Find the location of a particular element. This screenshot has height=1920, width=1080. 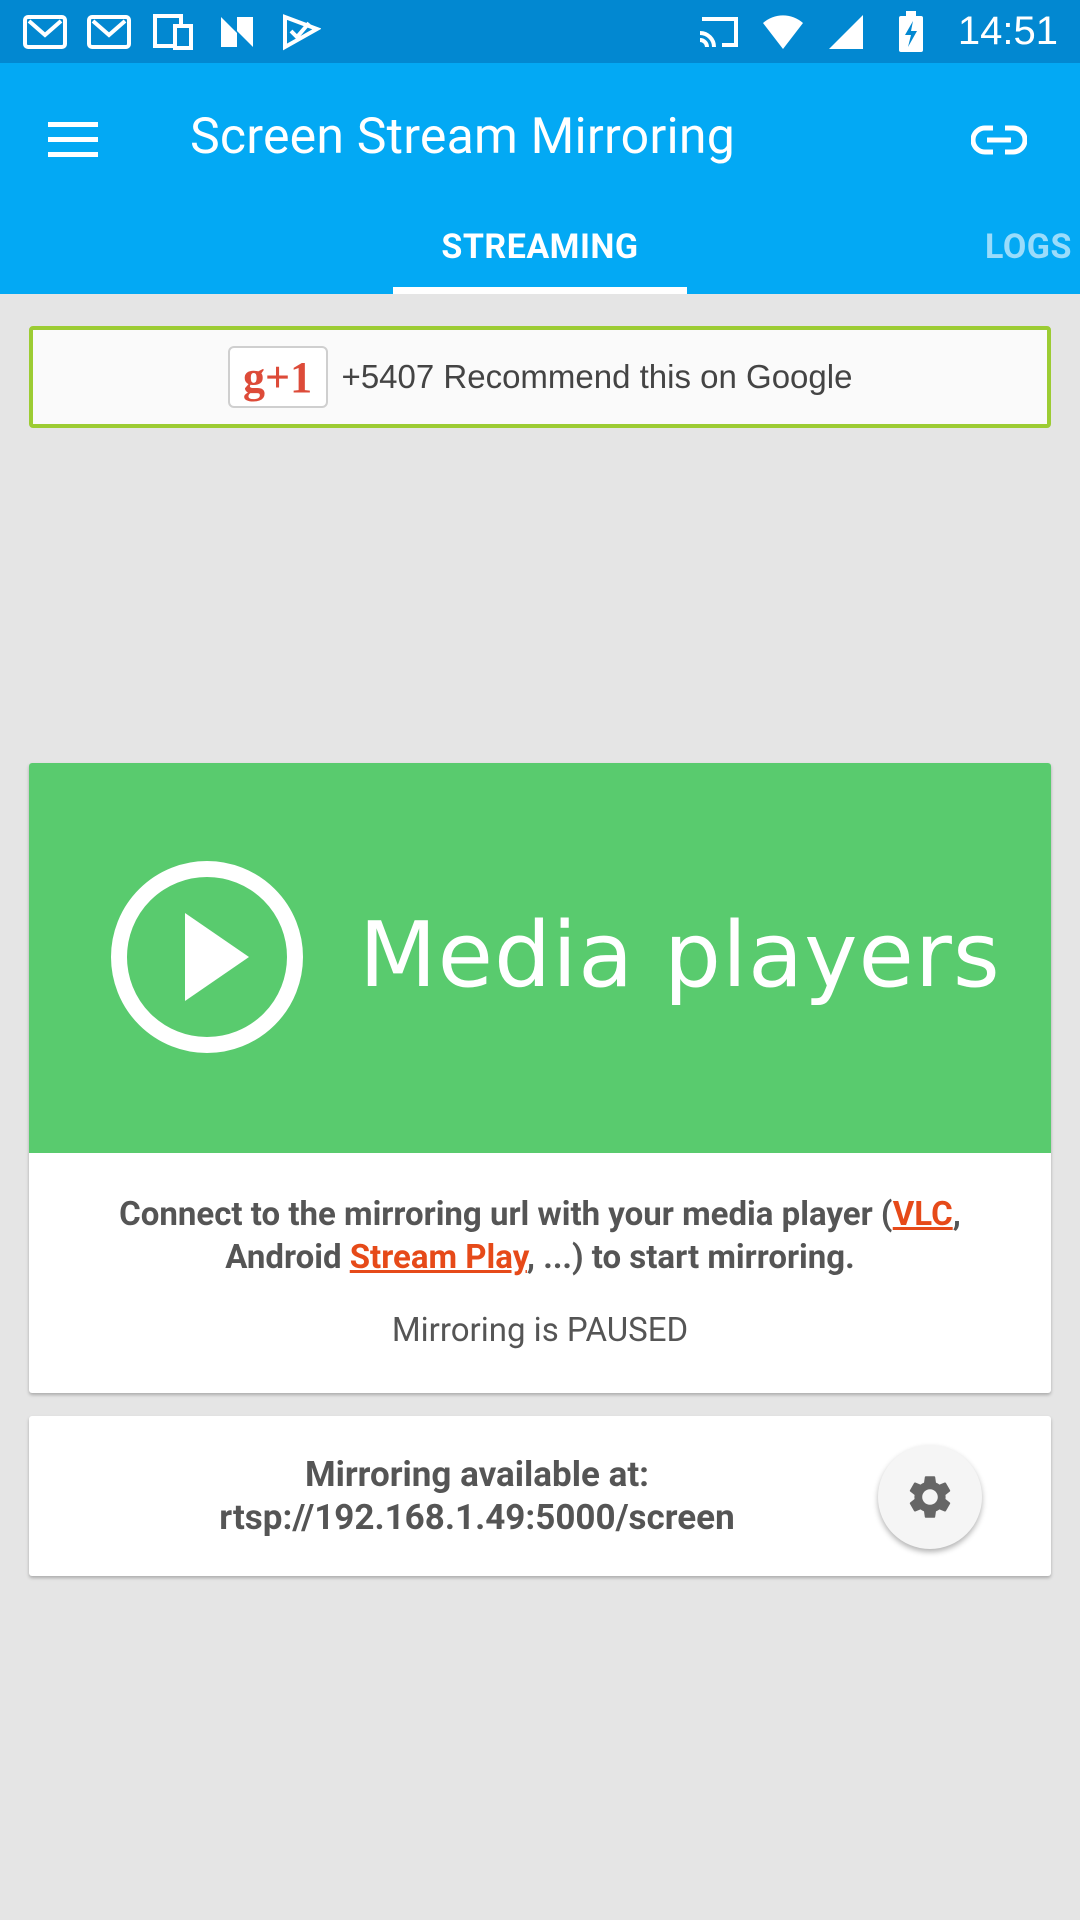

tab-logs: LOGS is located at coordinates (1032, 246).